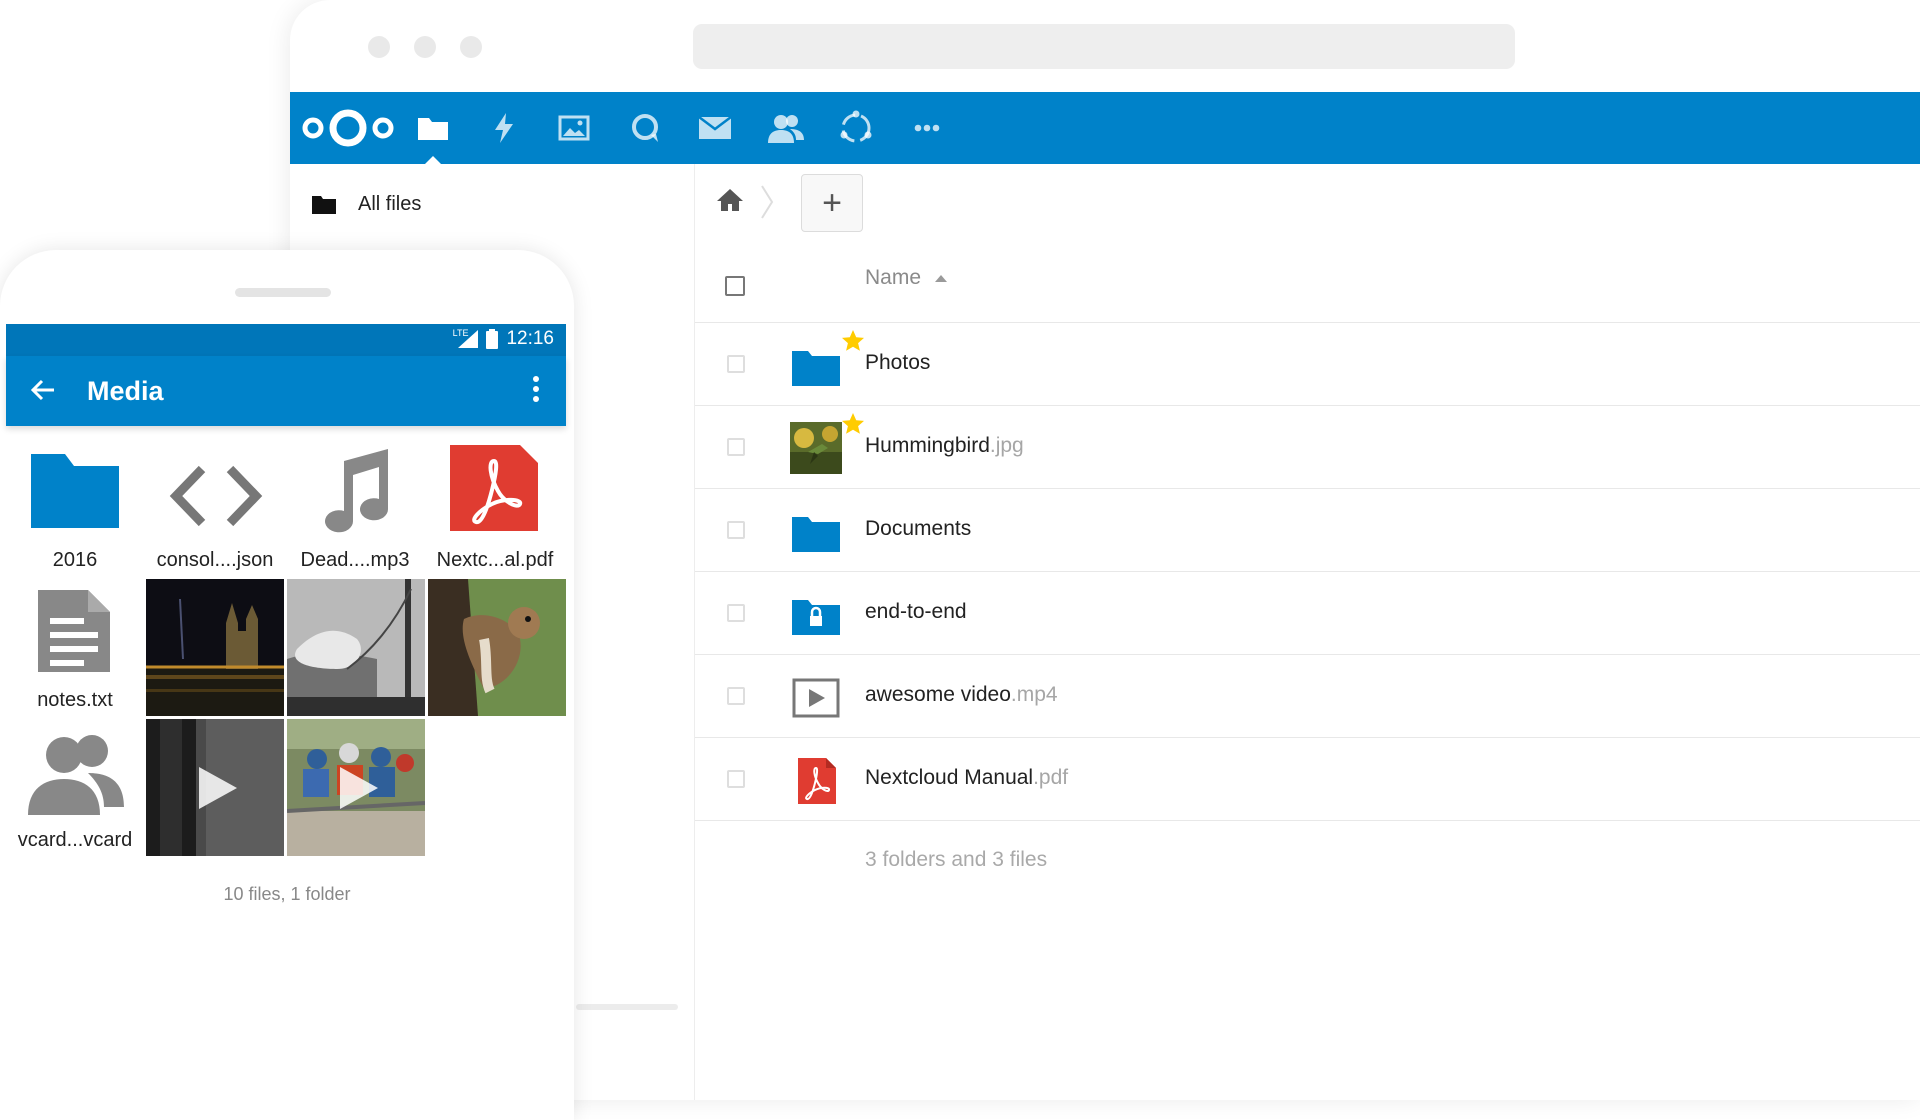  Describe the element at coordinates (1307, 200) in the screenshot. I see `breadcrumb: +` at that location.